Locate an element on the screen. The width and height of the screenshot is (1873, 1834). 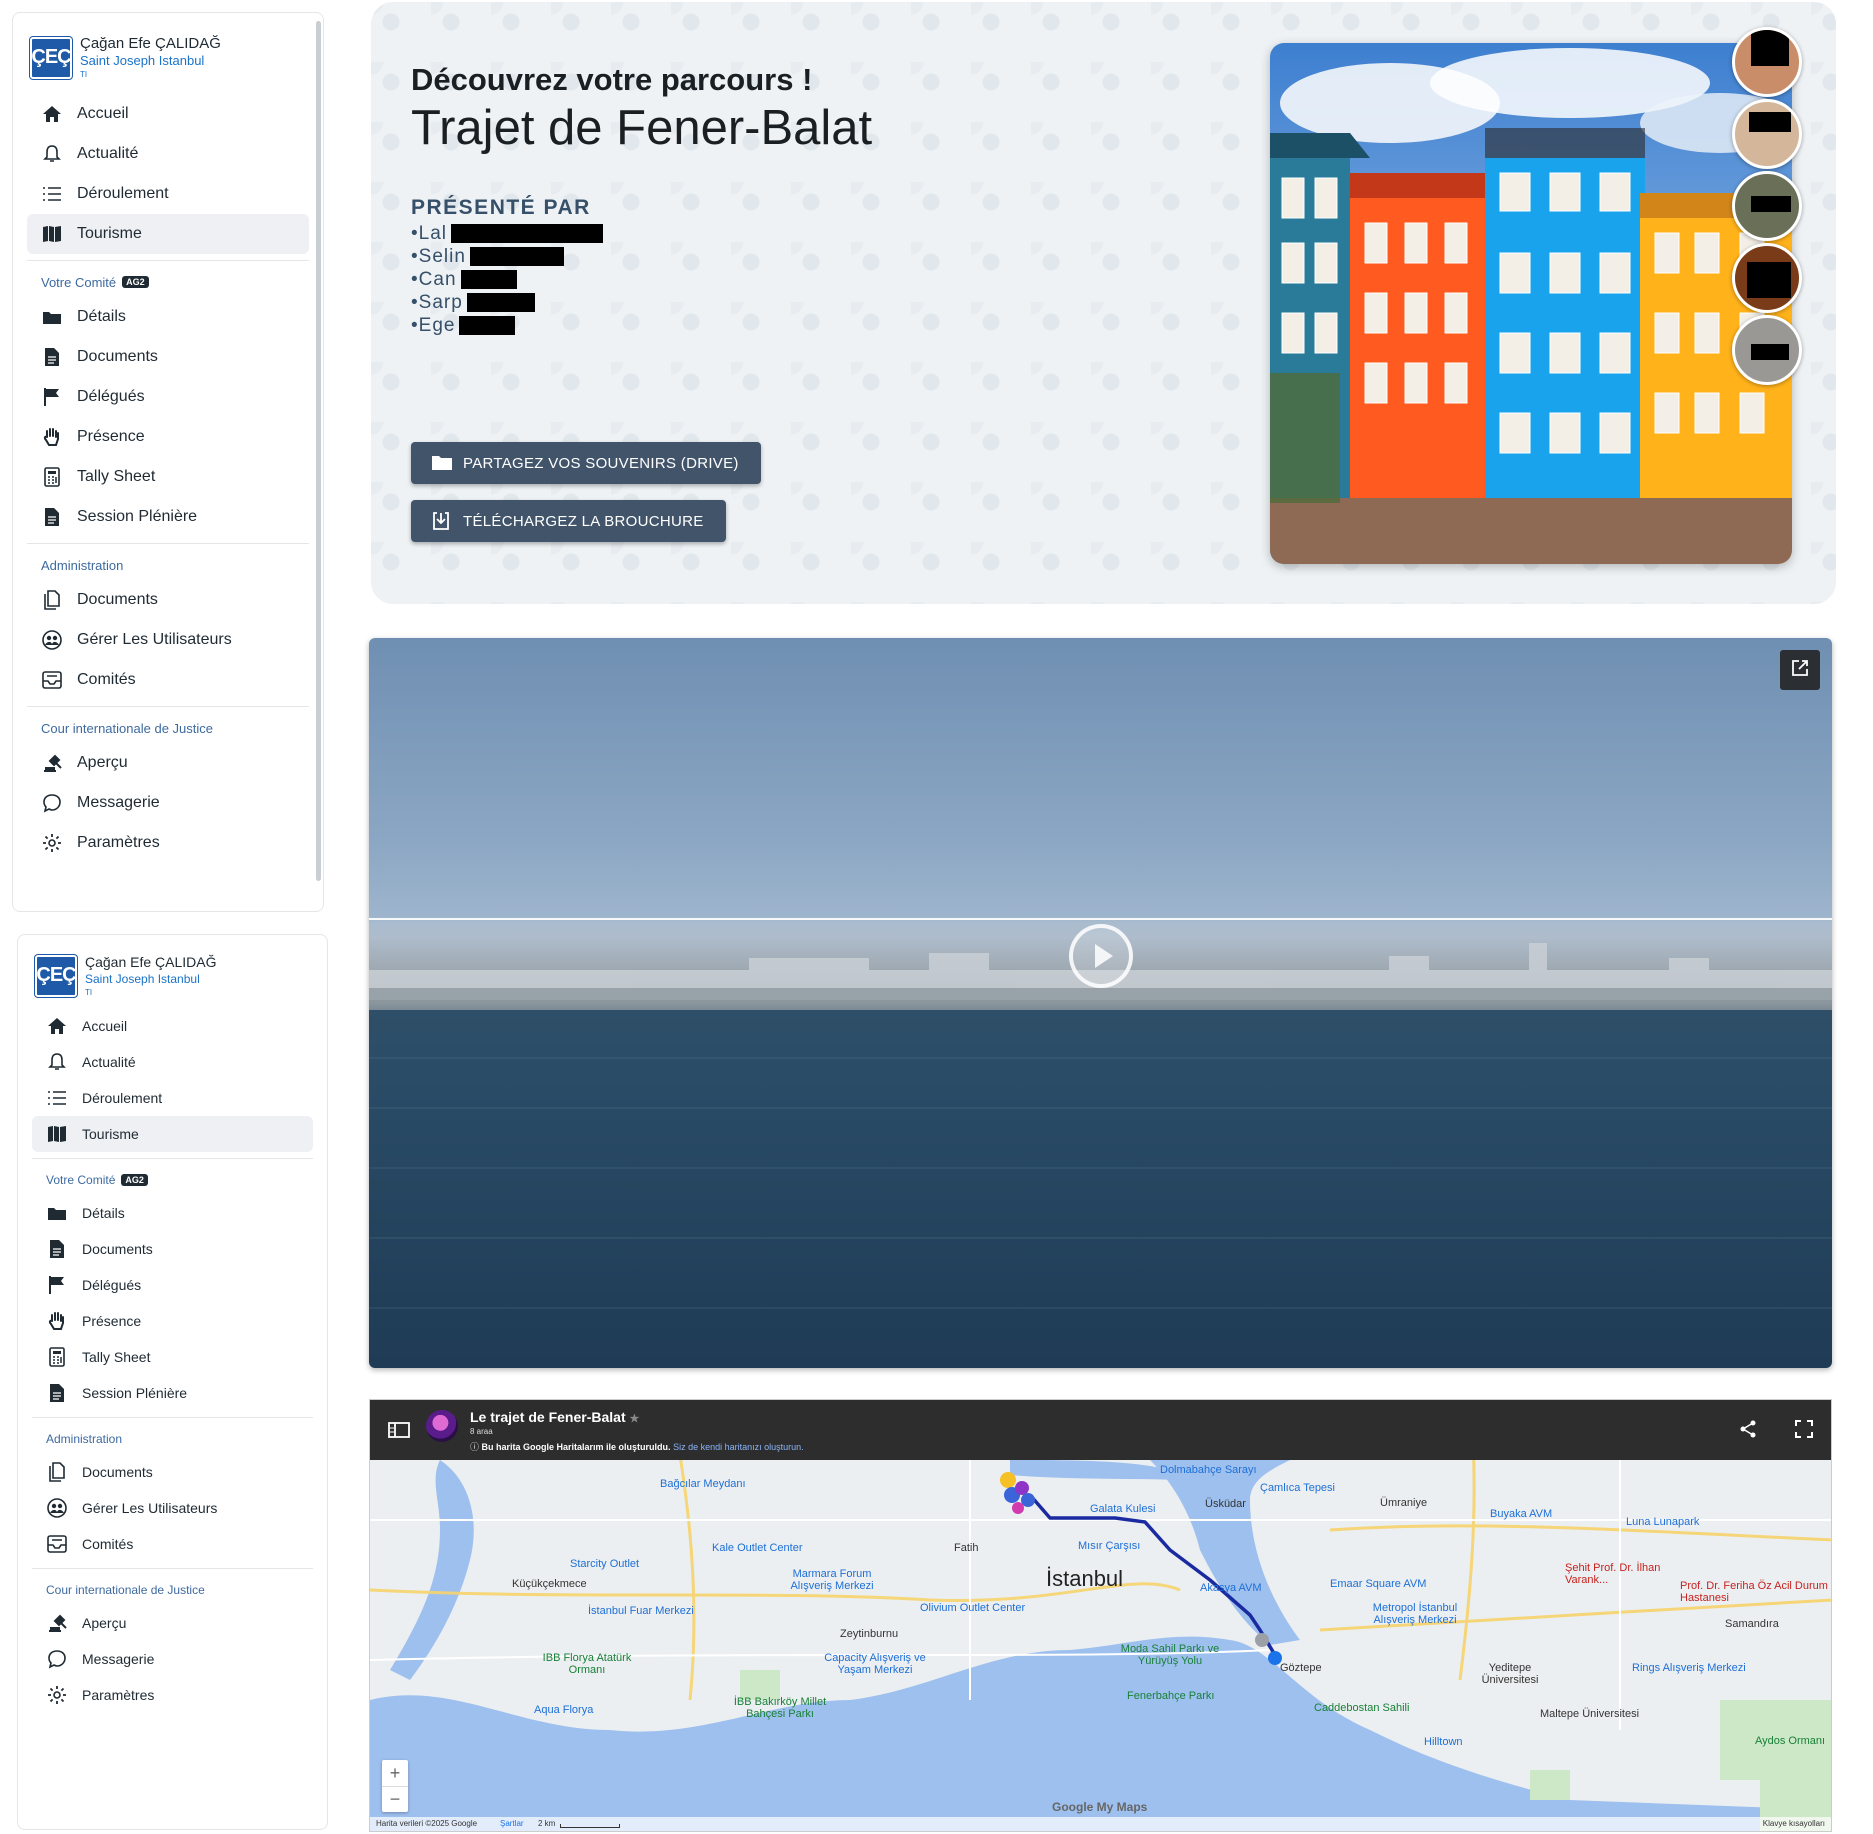
share-icon is located at coordinates (1748, 1431).